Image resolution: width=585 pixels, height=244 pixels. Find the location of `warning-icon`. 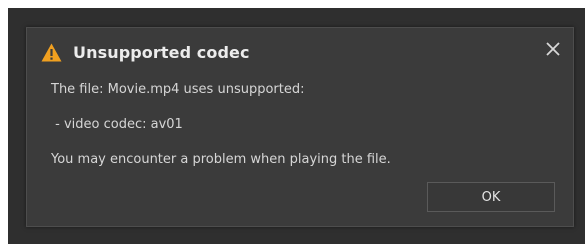

warning-icon is located at coordinates (51, 52).